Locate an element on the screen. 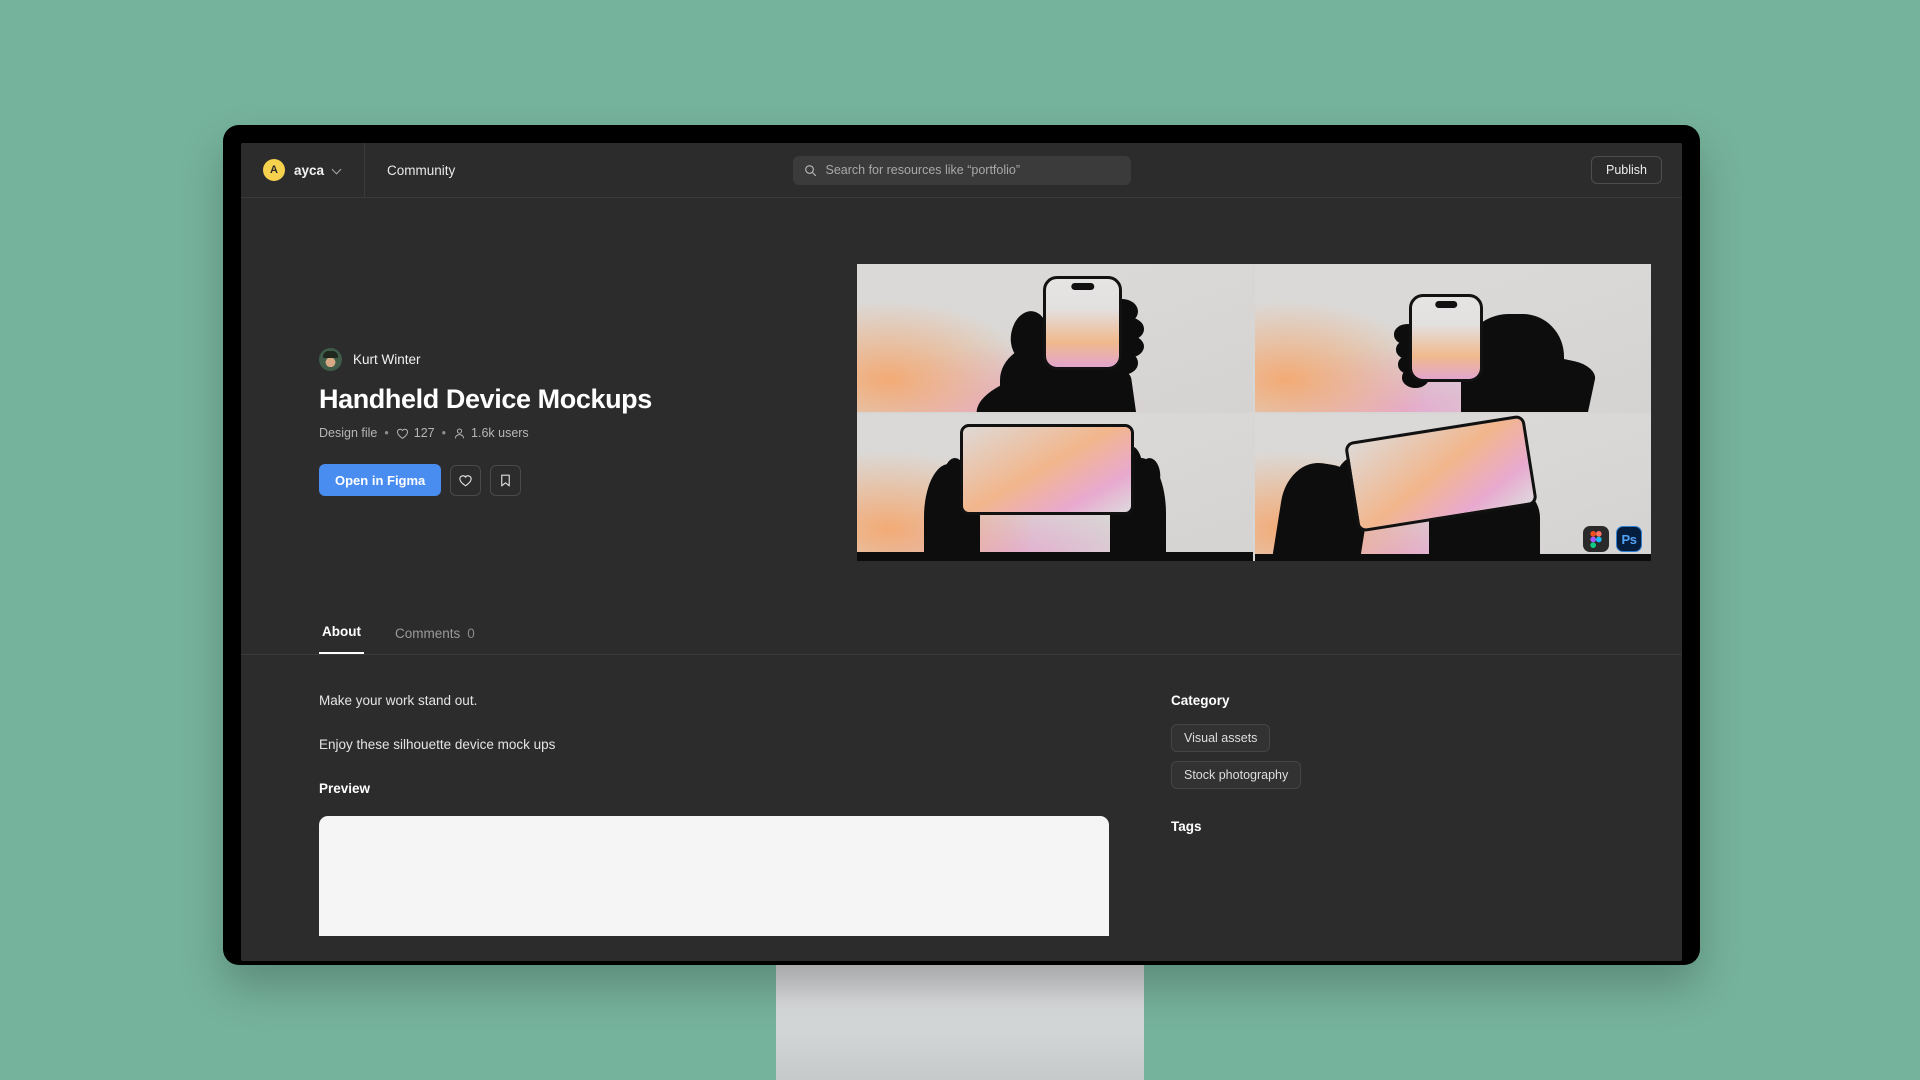  like-button is located at coordinates (466, 480).